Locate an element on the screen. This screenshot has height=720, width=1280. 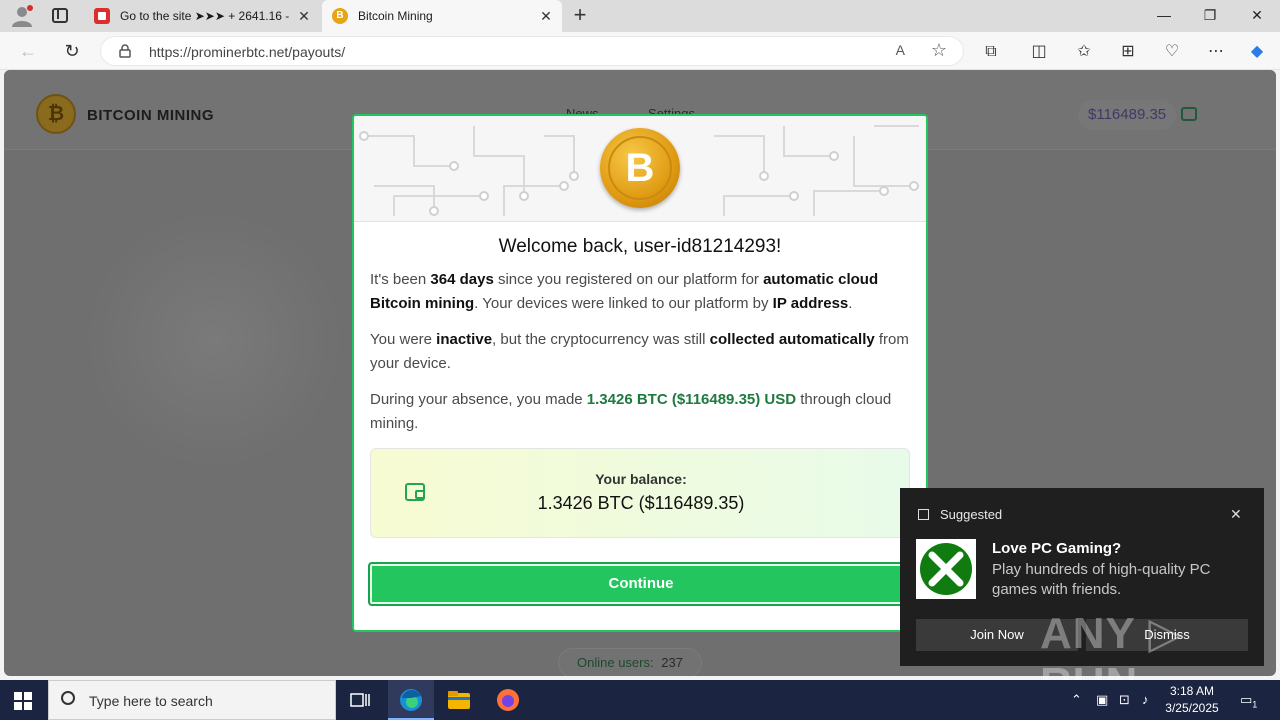
settings-more-icon: ⋯ is located at coordinates (1216, 52).